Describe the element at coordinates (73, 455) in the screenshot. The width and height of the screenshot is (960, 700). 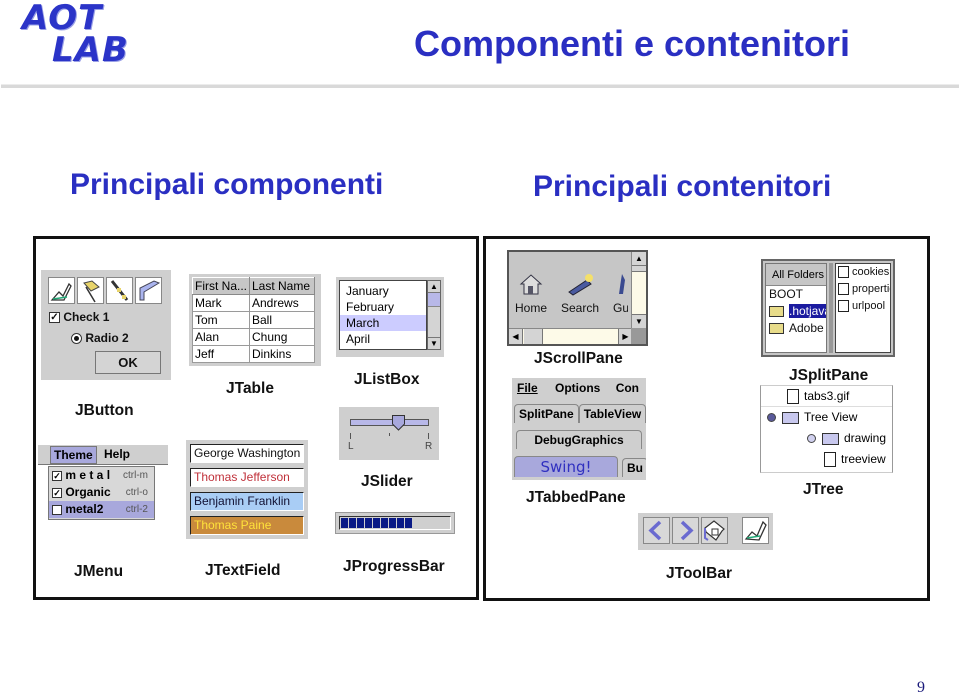
I see `menu-theme: Theme` at that location.